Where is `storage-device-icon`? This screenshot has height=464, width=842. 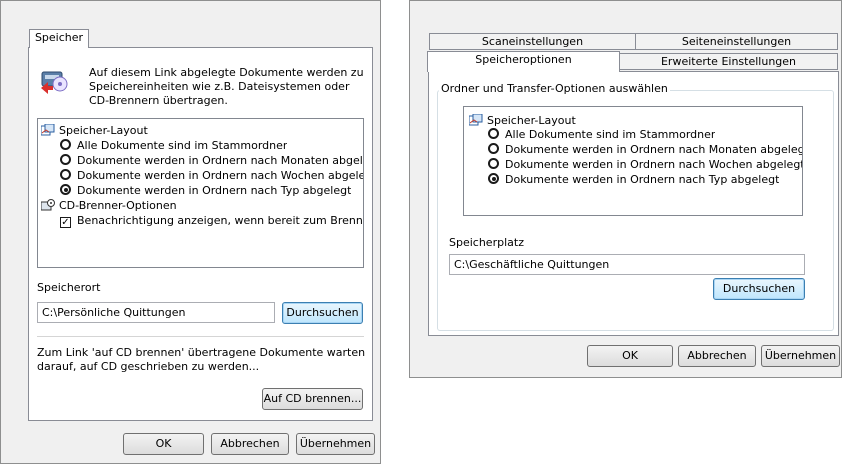
storage-device-icon is located at coordinates (54, 80).